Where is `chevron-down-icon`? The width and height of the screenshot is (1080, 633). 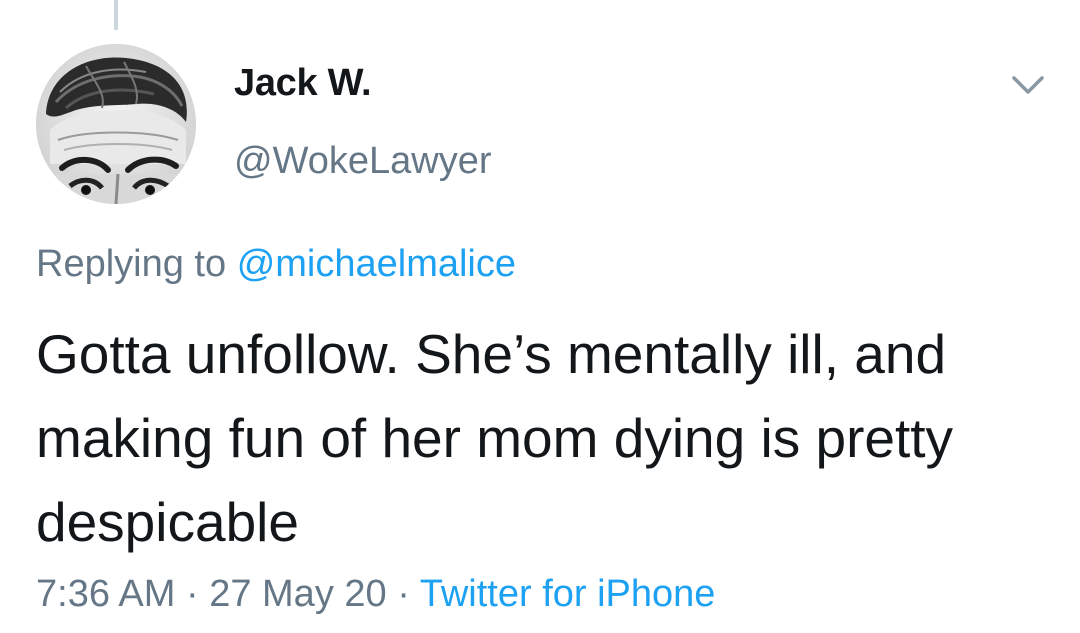
chevron-down-icon is located at coordinates (1028, 85).